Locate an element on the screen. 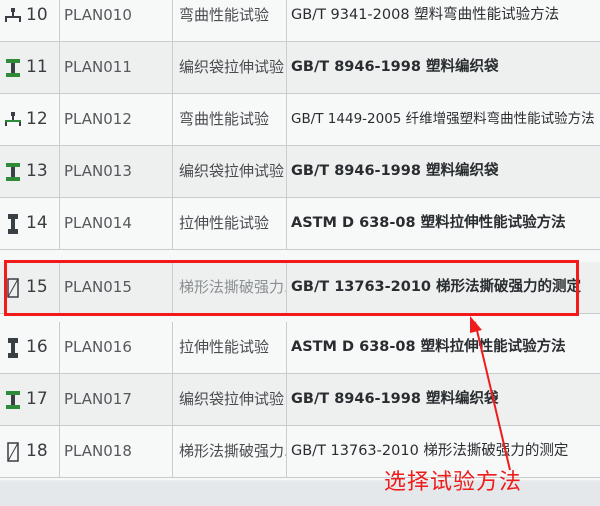  table-row: 13 PLAN013 编织袋拉伸试验 GB/T 8946-1998 塑料编织袋 is located at coordinates (300, 172).